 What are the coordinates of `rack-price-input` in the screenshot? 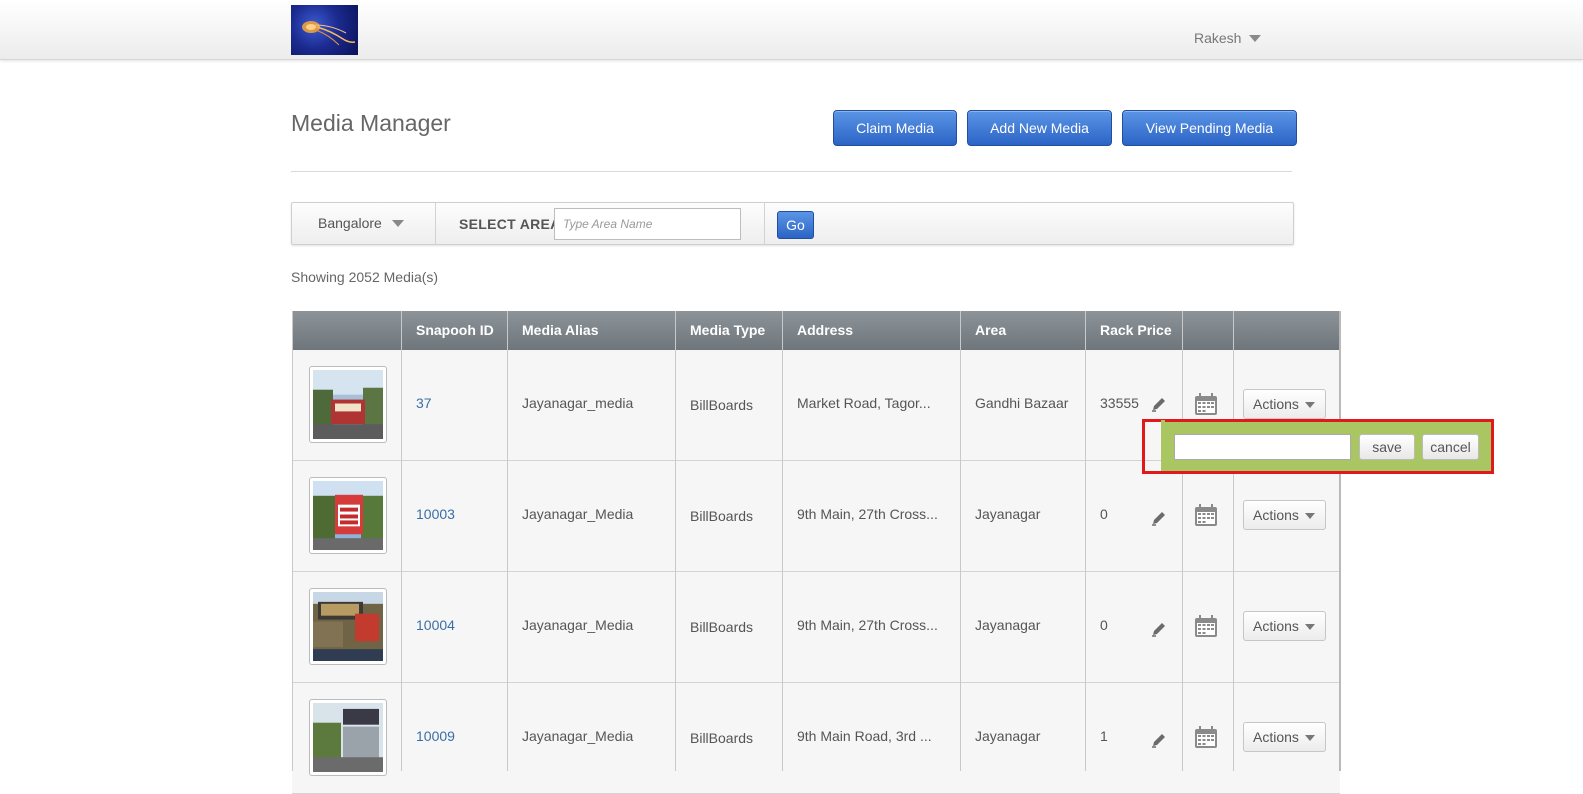 It's located at (1262, 447).